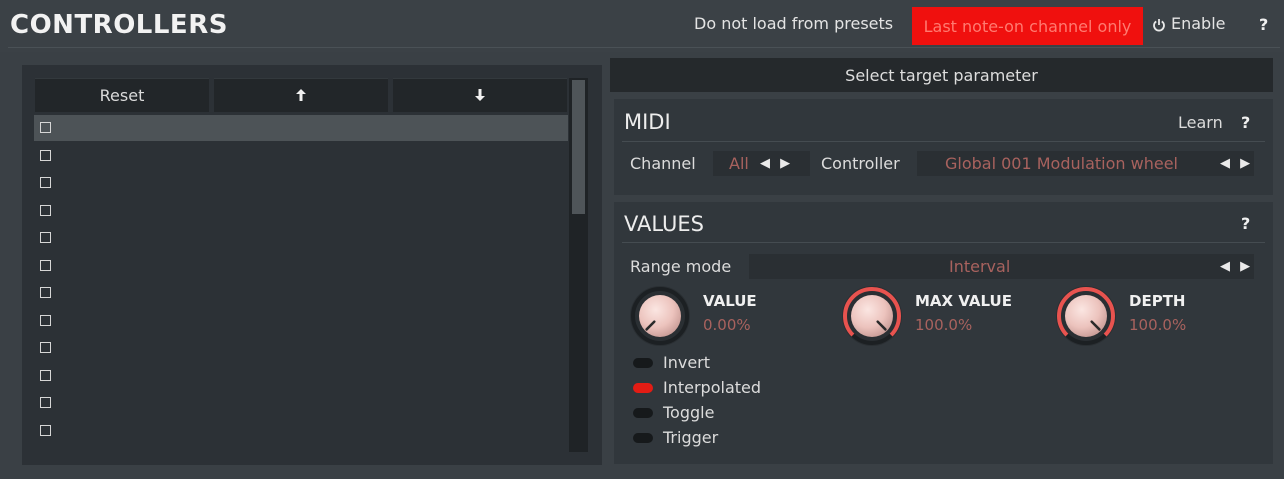  What do you see at coordinates (643, 362) in the screenshot?
I see `toggle-indicator-invert` at bounding box center [643, 362].